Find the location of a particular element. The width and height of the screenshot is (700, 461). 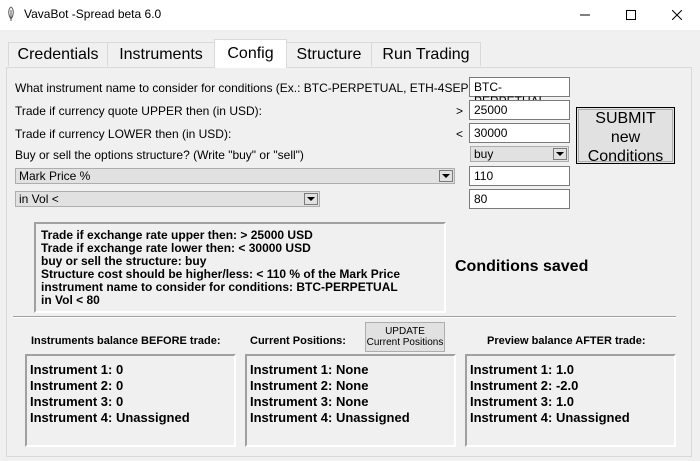

lower-quote-input: 30000 is located at coordinates (519, 133).